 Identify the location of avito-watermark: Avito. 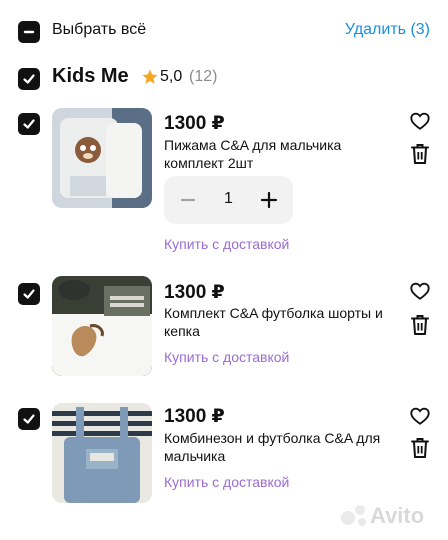
(397, 515).